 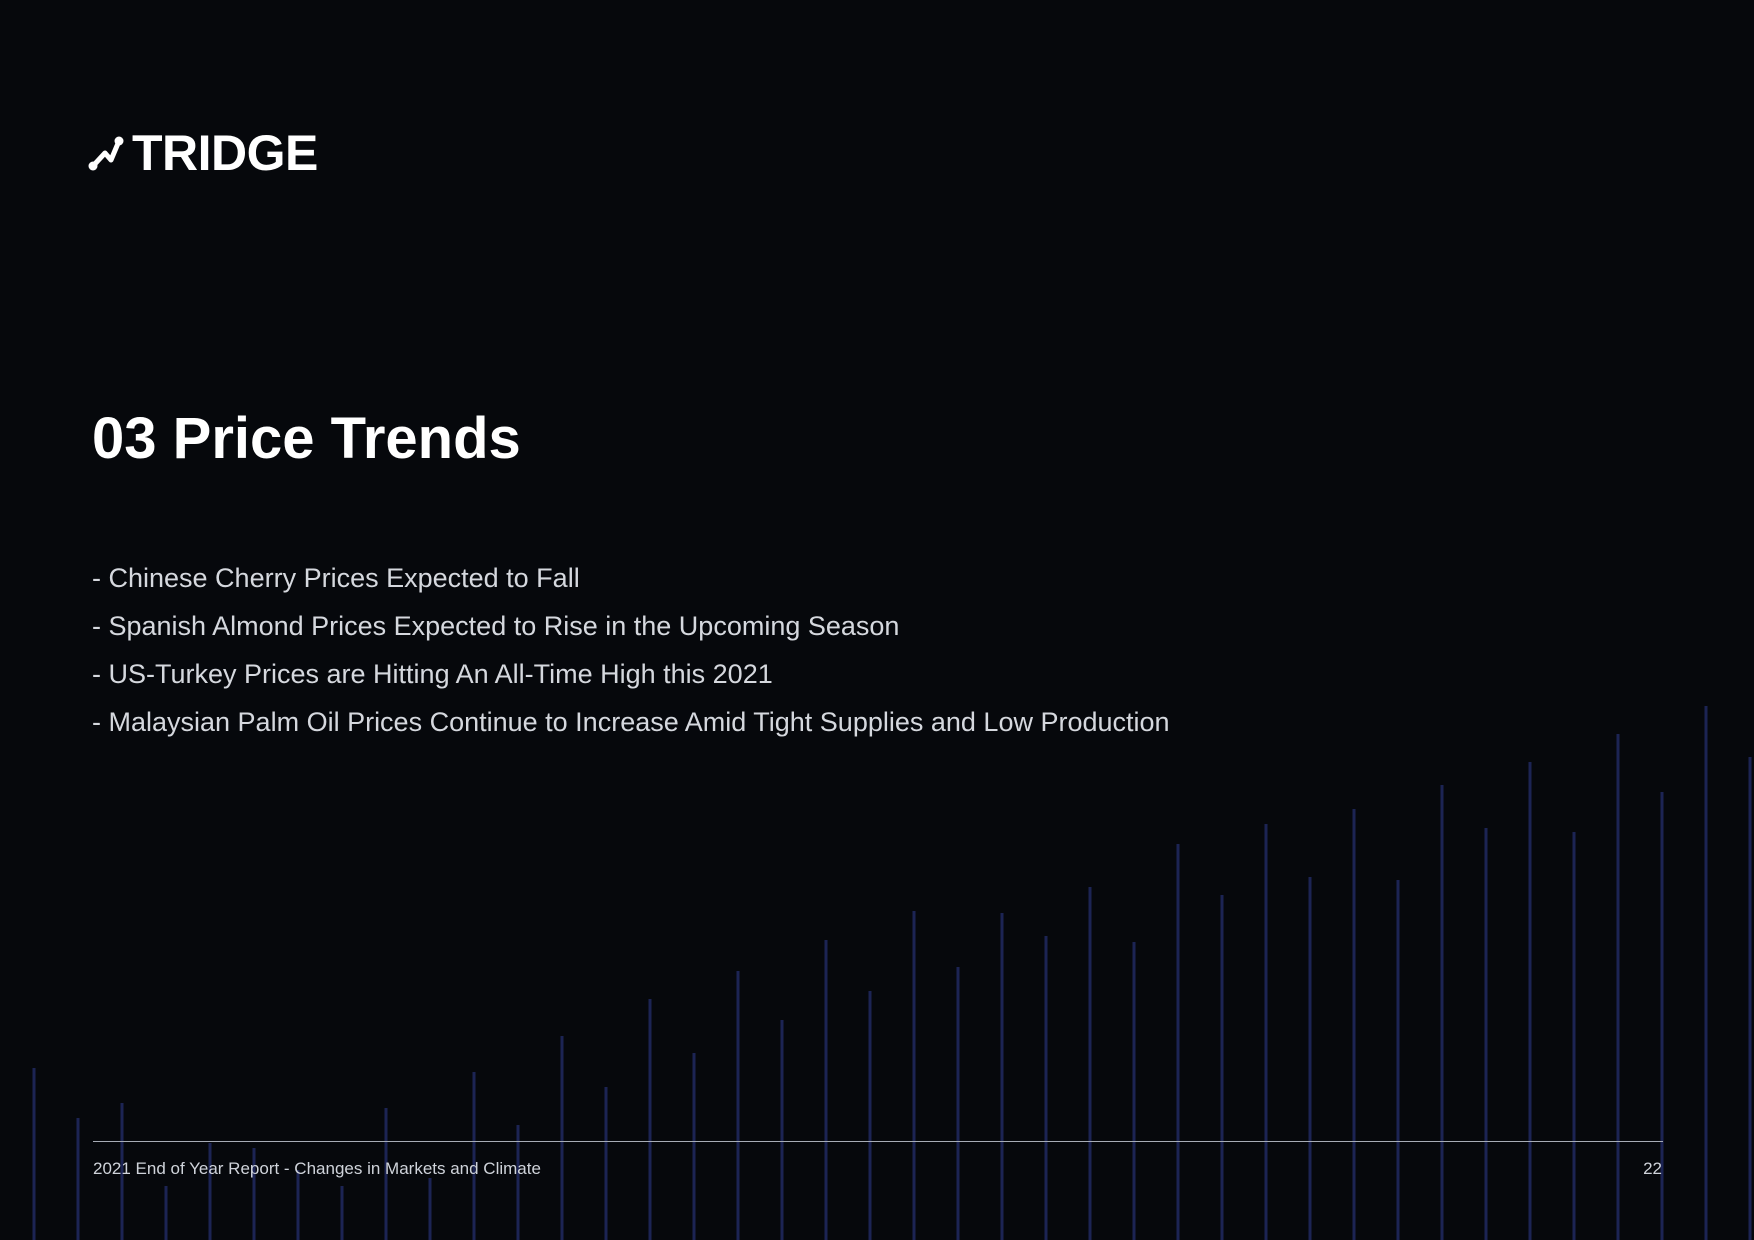 I want to click on tridge-node-icon, so click(x=106, y=153).